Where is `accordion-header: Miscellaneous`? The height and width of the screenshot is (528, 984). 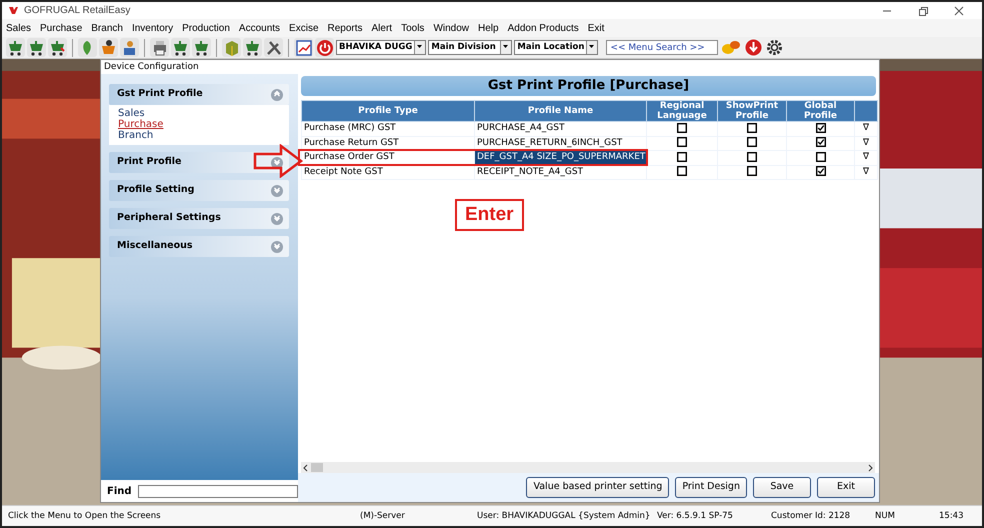
accordion-header: Miscellaneous is located at coordinates (199, 246).